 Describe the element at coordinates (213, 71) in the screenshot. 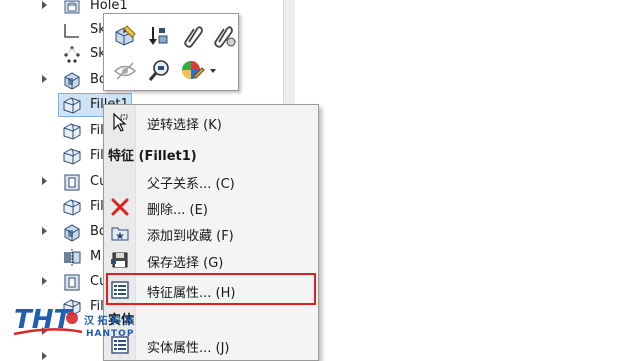

I see `chevron-down-icon` at that location.